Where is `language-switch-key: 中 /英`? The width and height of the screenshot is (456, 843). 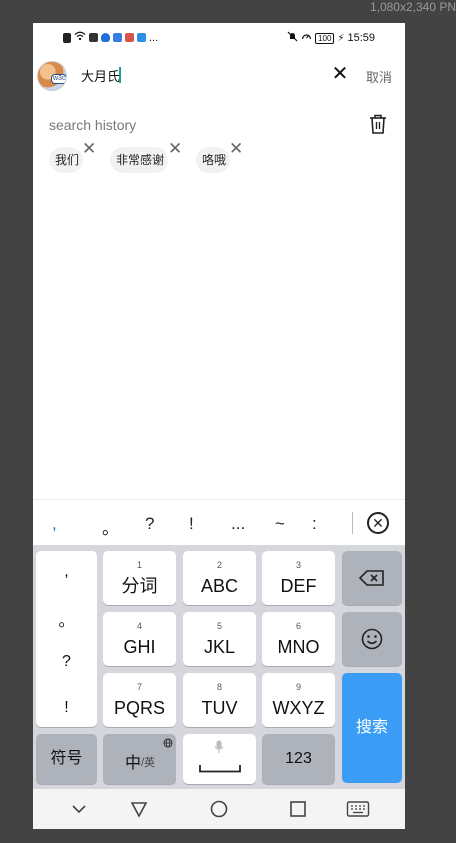 language-switch-key: 中 /英 is located at coordinates (139, 759).